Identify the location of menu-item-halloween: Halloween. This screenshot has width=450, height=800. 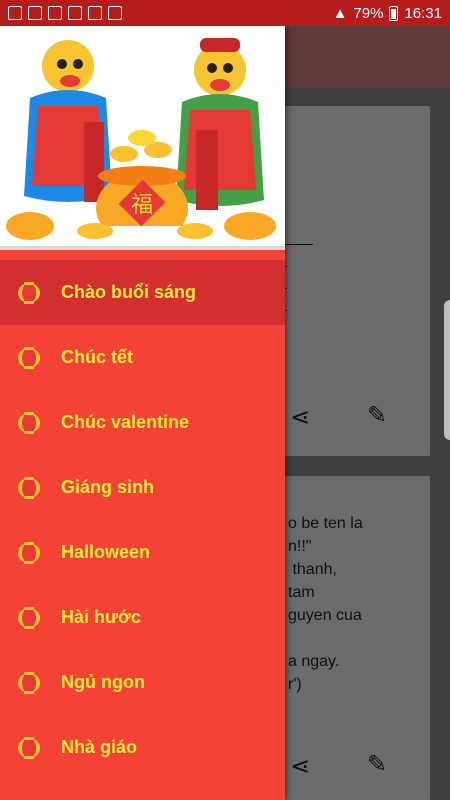
(142, 552).